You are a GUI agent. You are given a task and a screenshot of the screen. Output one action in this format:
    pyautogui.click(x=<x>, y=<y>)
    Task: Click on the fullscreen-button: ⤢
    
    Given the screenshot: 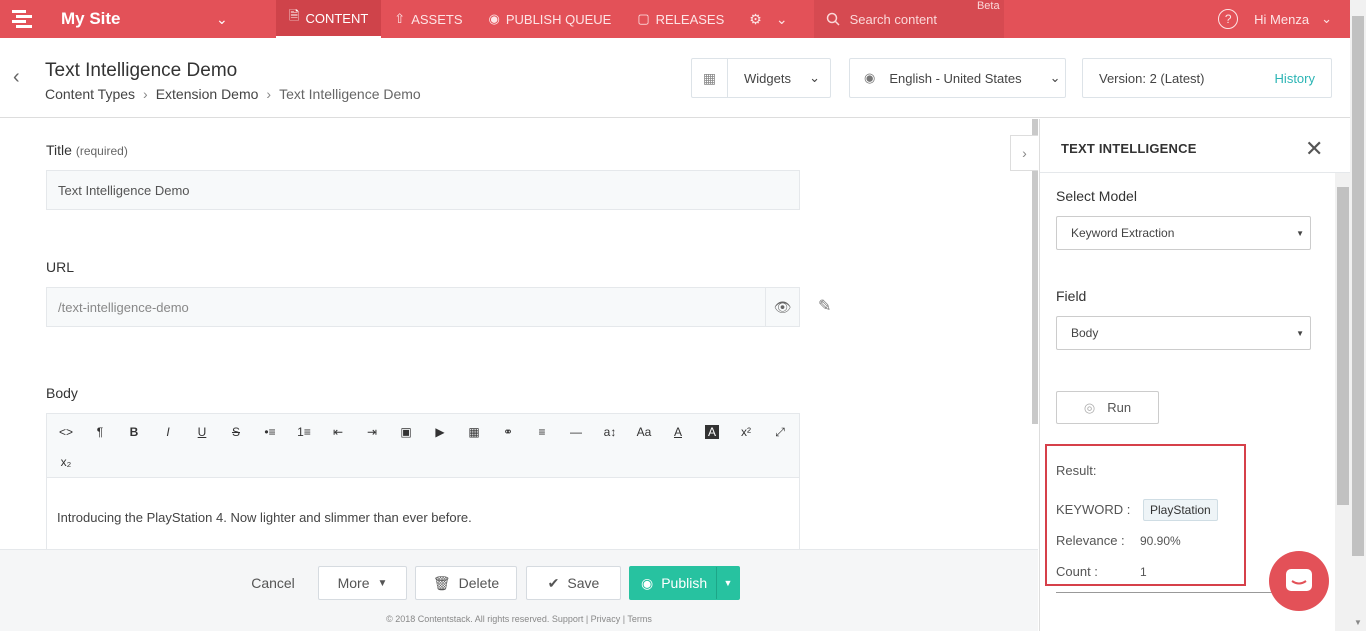 What is the action you would take?
    pyautogui.click(x=780, y=432)
    